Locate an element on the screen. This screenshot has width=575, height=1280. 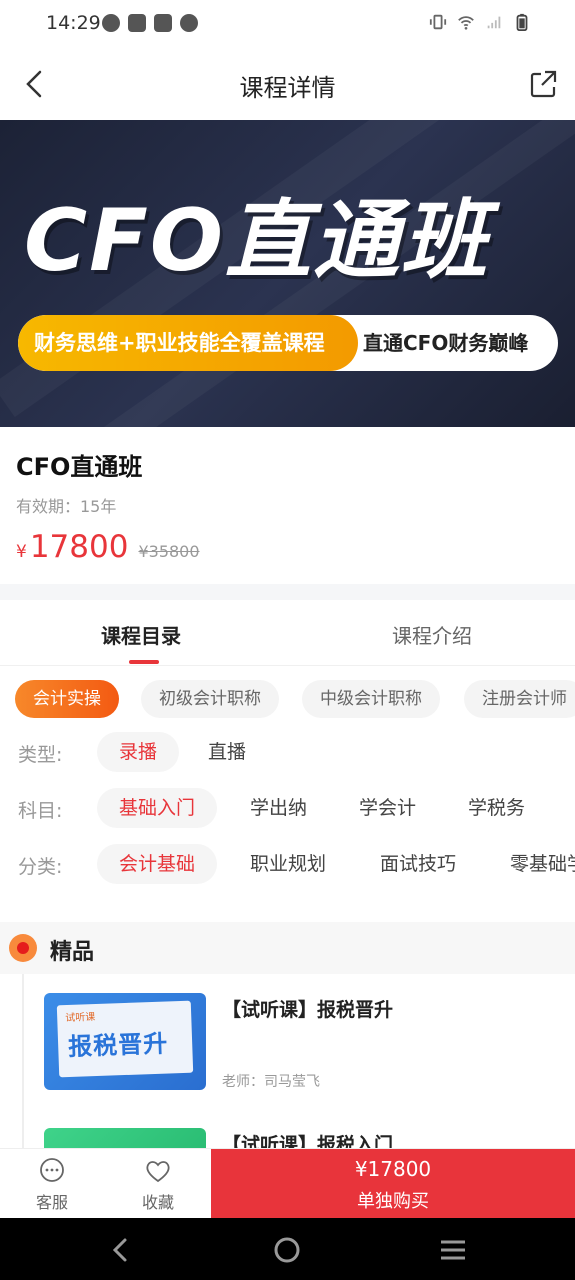
filter-option: 职业规划 is located at coordinates (288, 864).